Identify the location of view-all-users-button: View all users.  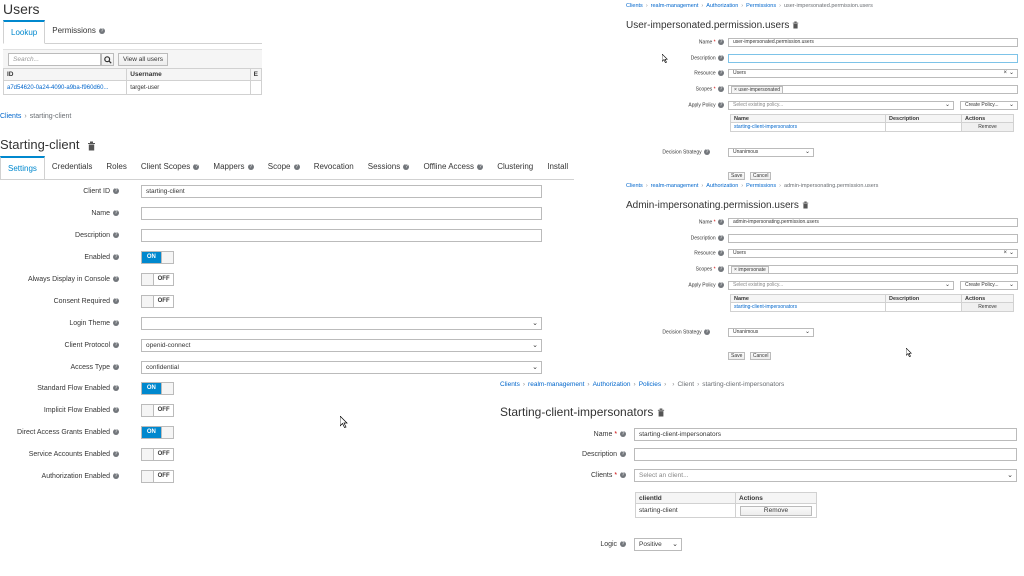
(143, 59).